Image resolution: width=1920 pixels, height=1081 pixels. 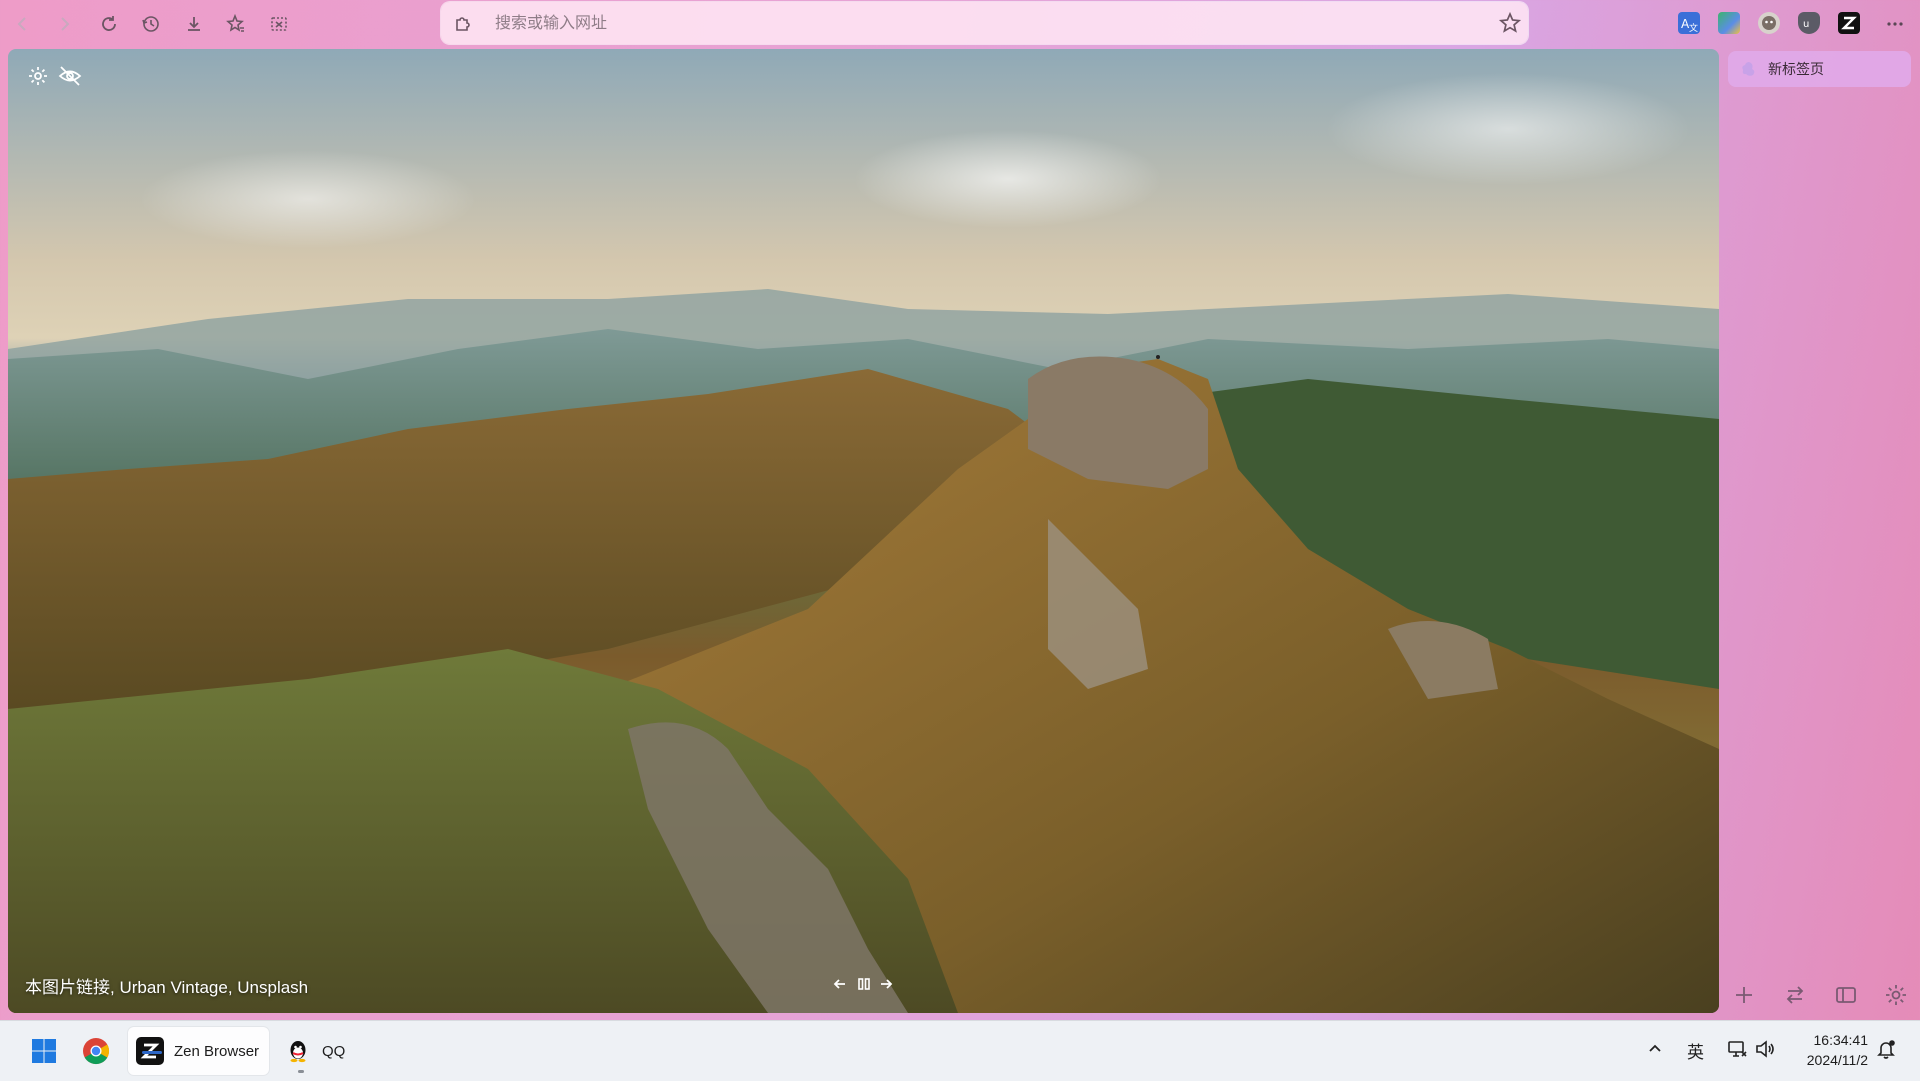 I want to click on running-app-indicator, so click(x=301, y=1071).